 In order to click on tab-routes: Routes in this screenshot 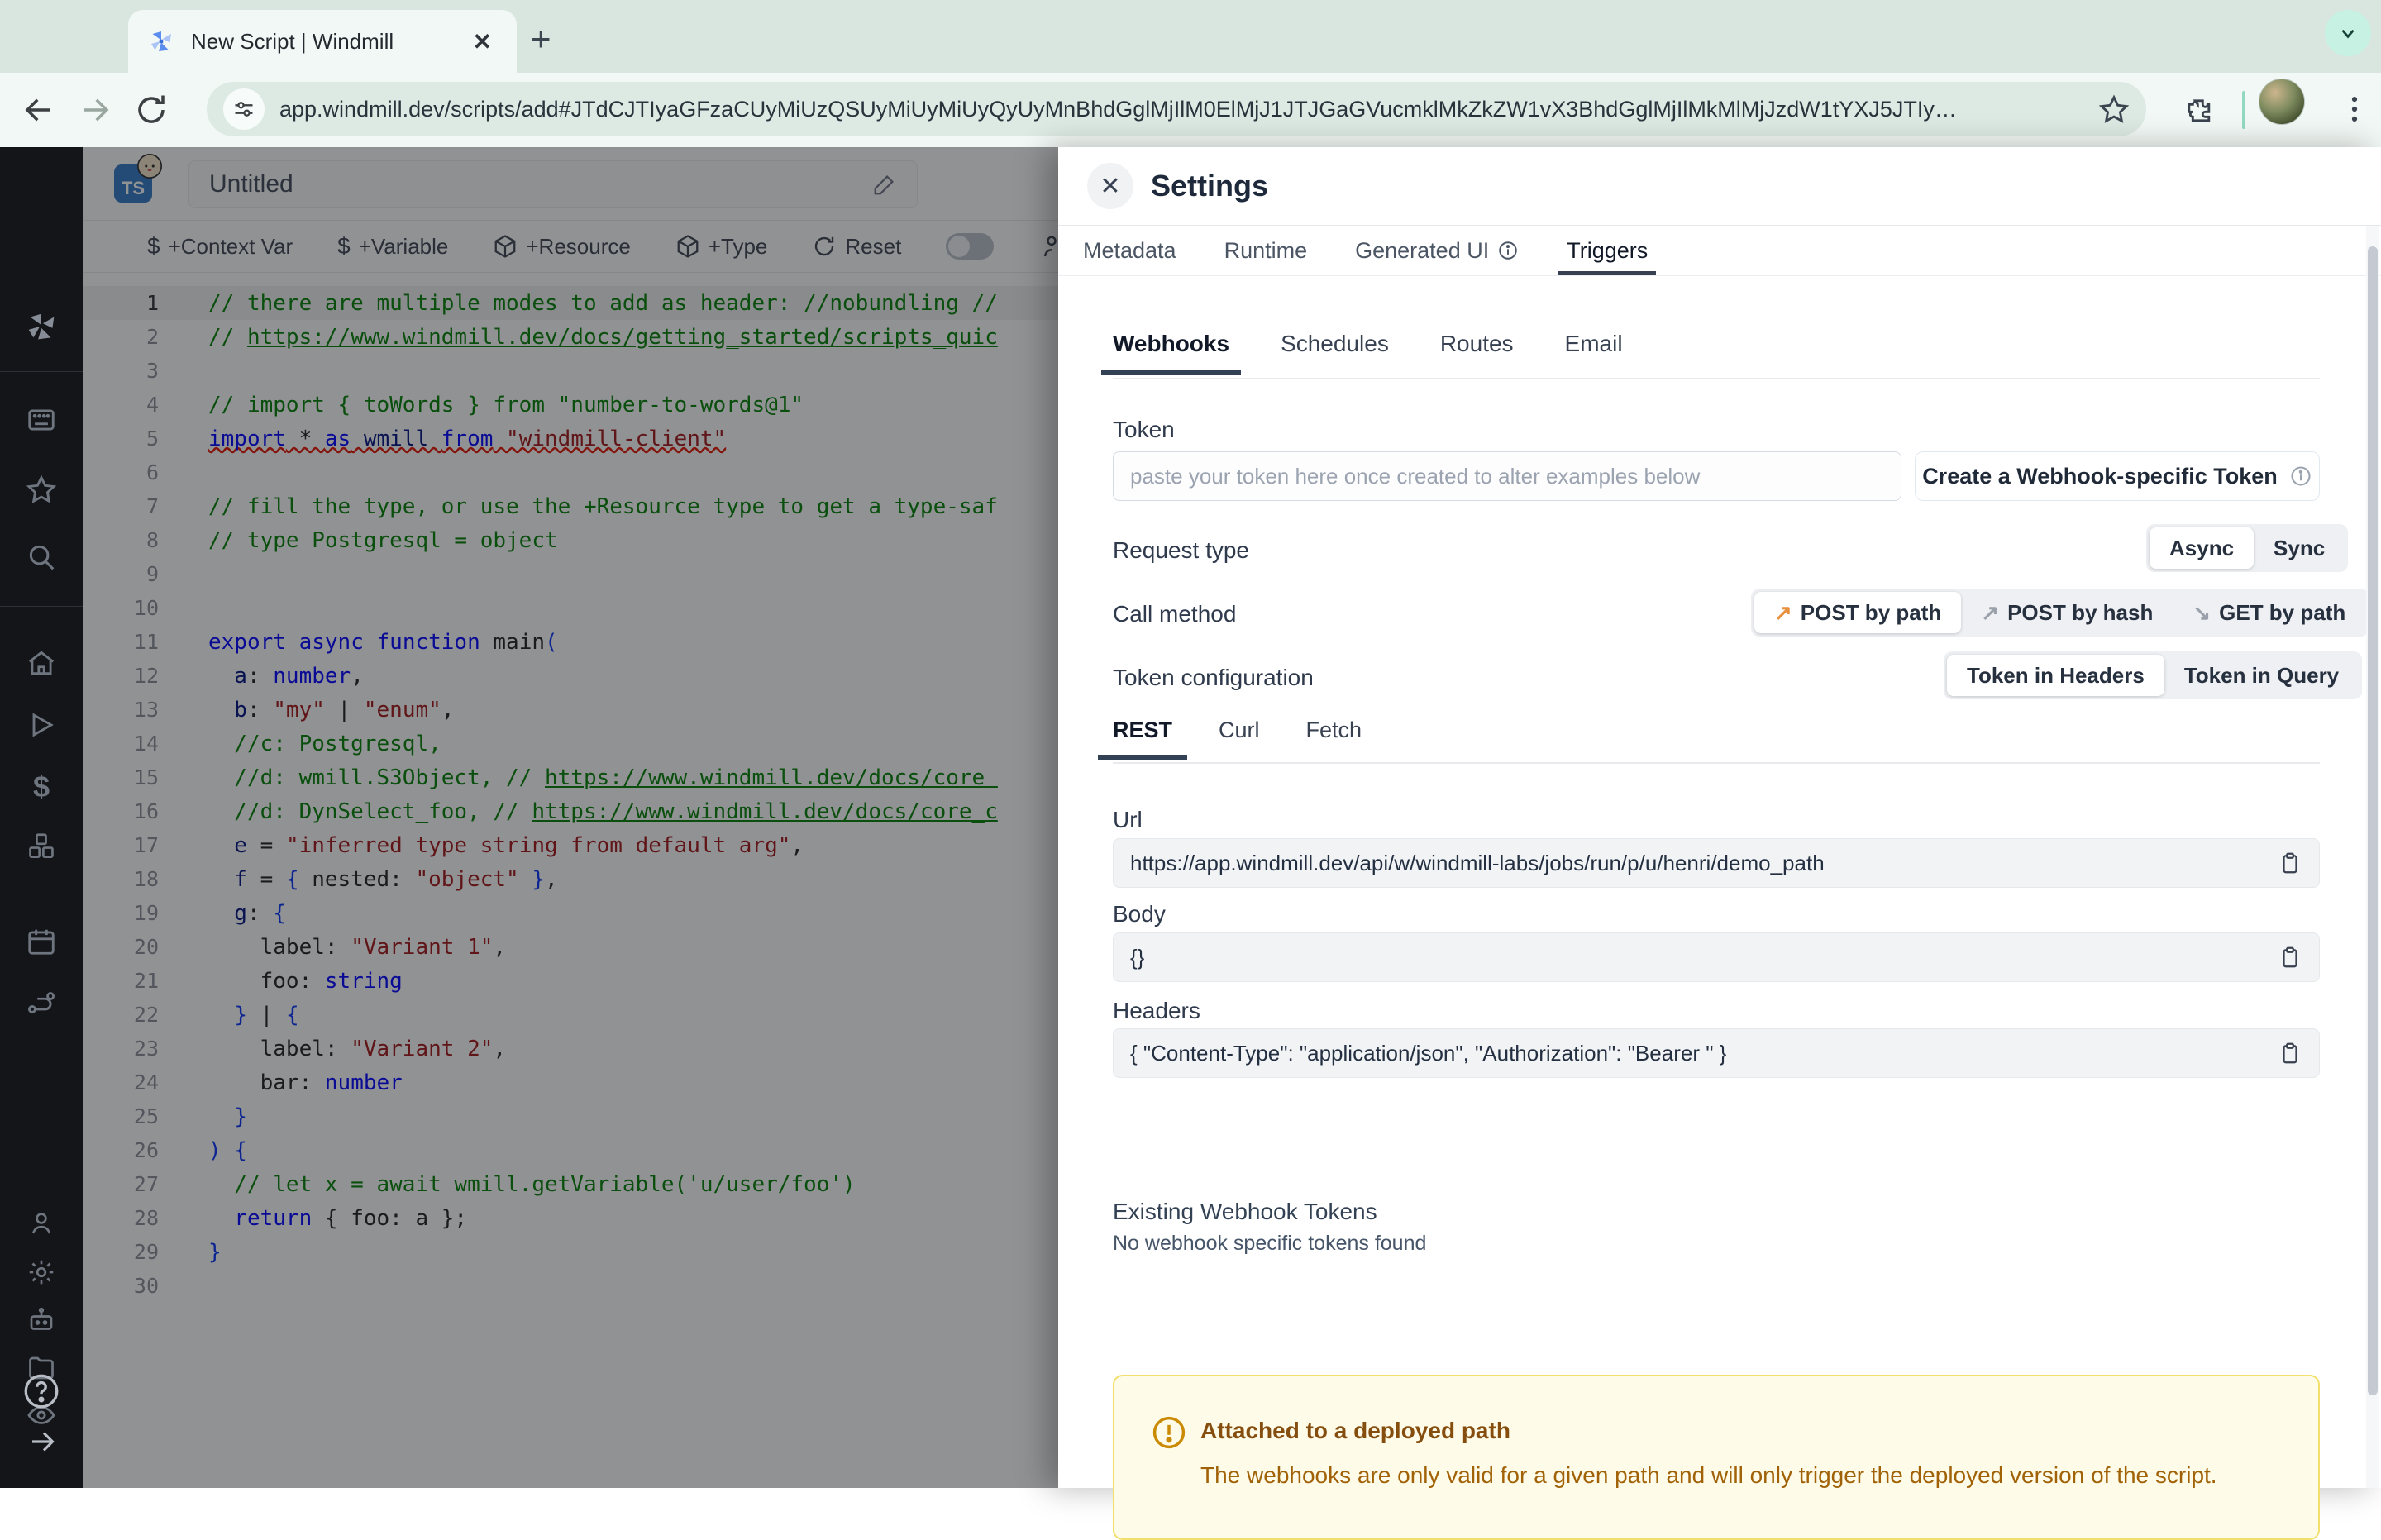, I will do `click(1477, 353)`.